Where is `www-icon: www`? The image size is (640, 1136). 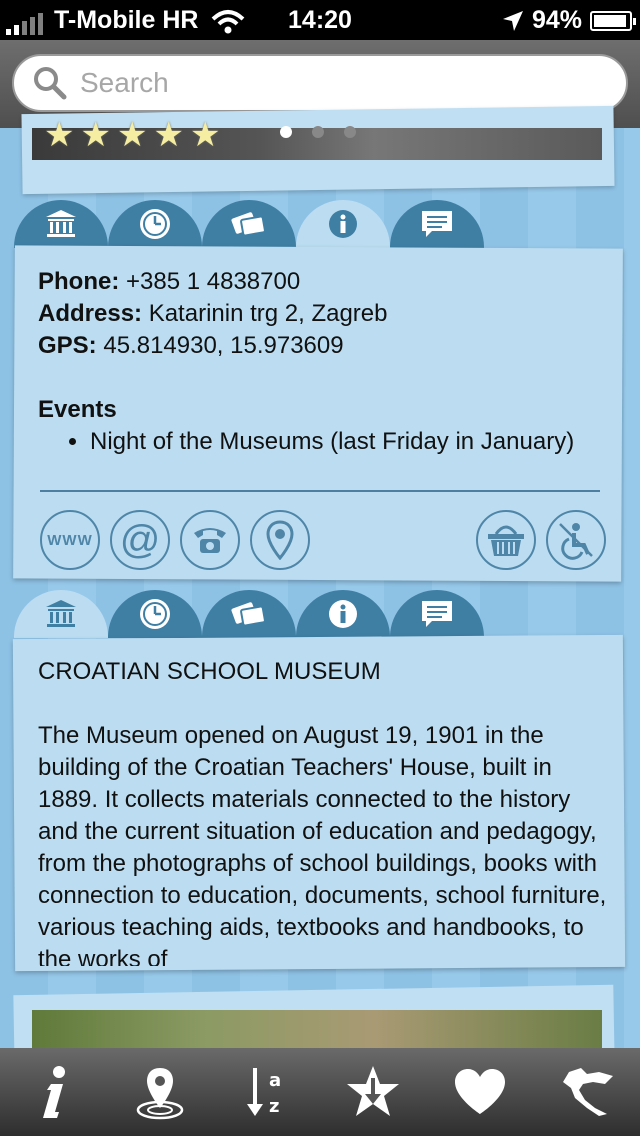
www-icon: www is located at coordinates (70, 540).